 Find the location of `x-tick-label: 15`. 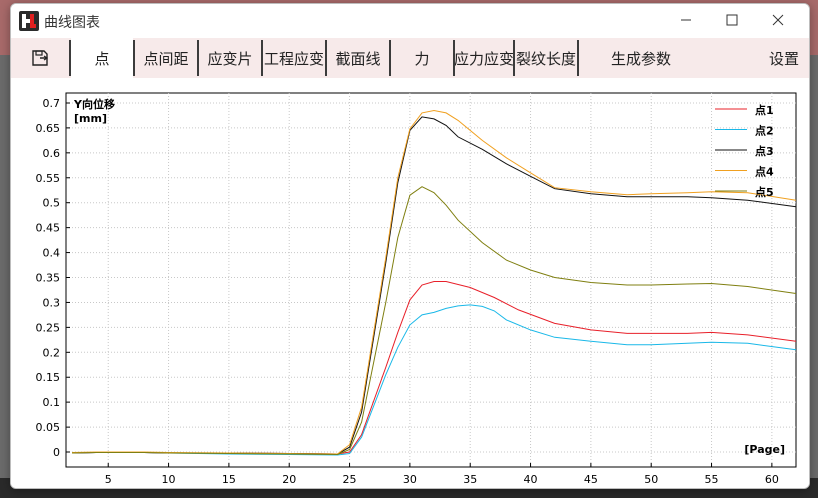

x-tick-label: 15 is located at coordinates (229, 479).